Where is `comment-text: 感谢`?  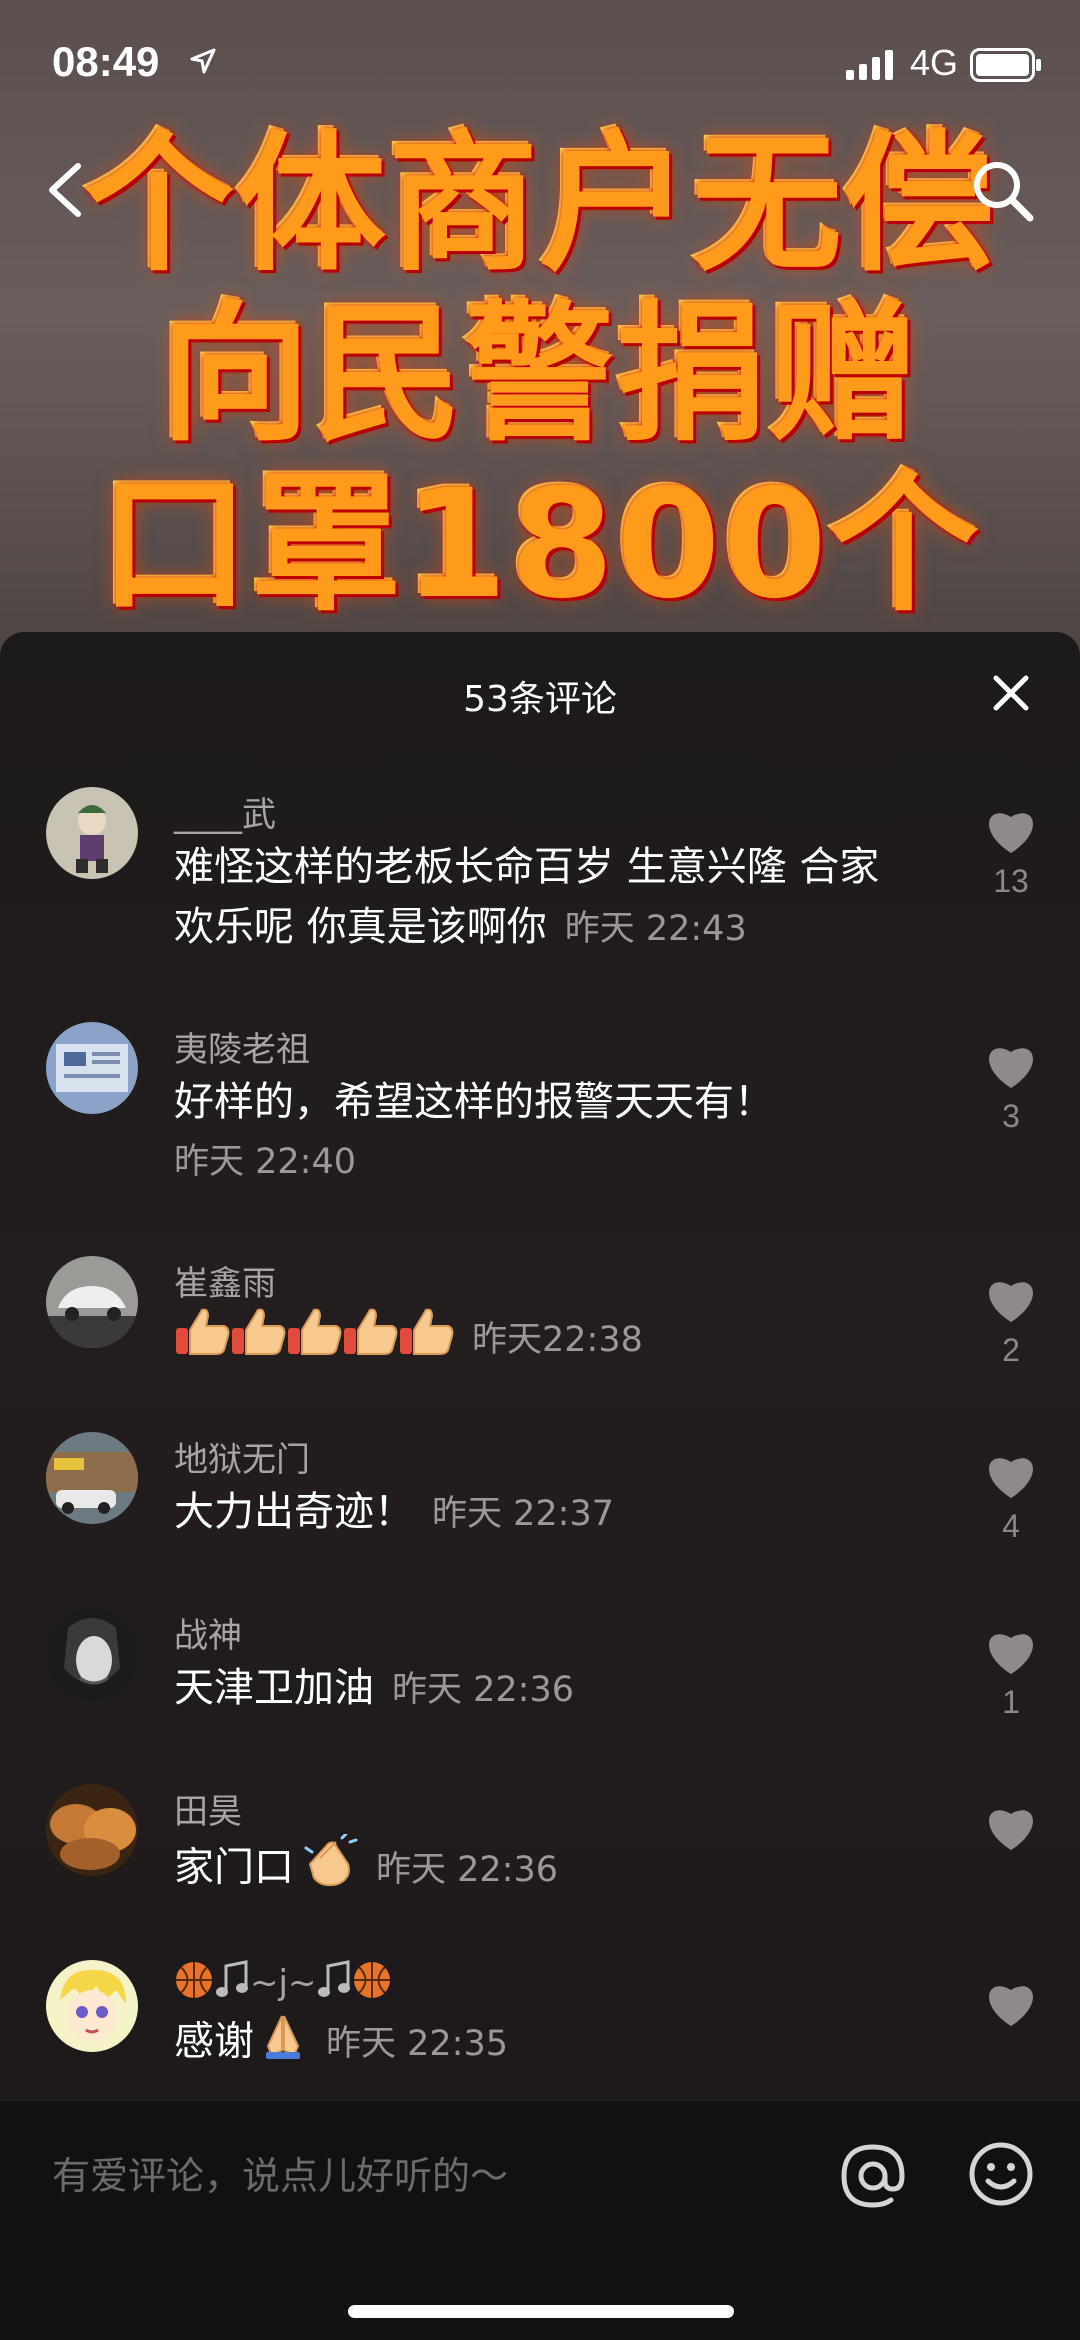
comment-text: 感谢 is located at coordinates (214, 2041).